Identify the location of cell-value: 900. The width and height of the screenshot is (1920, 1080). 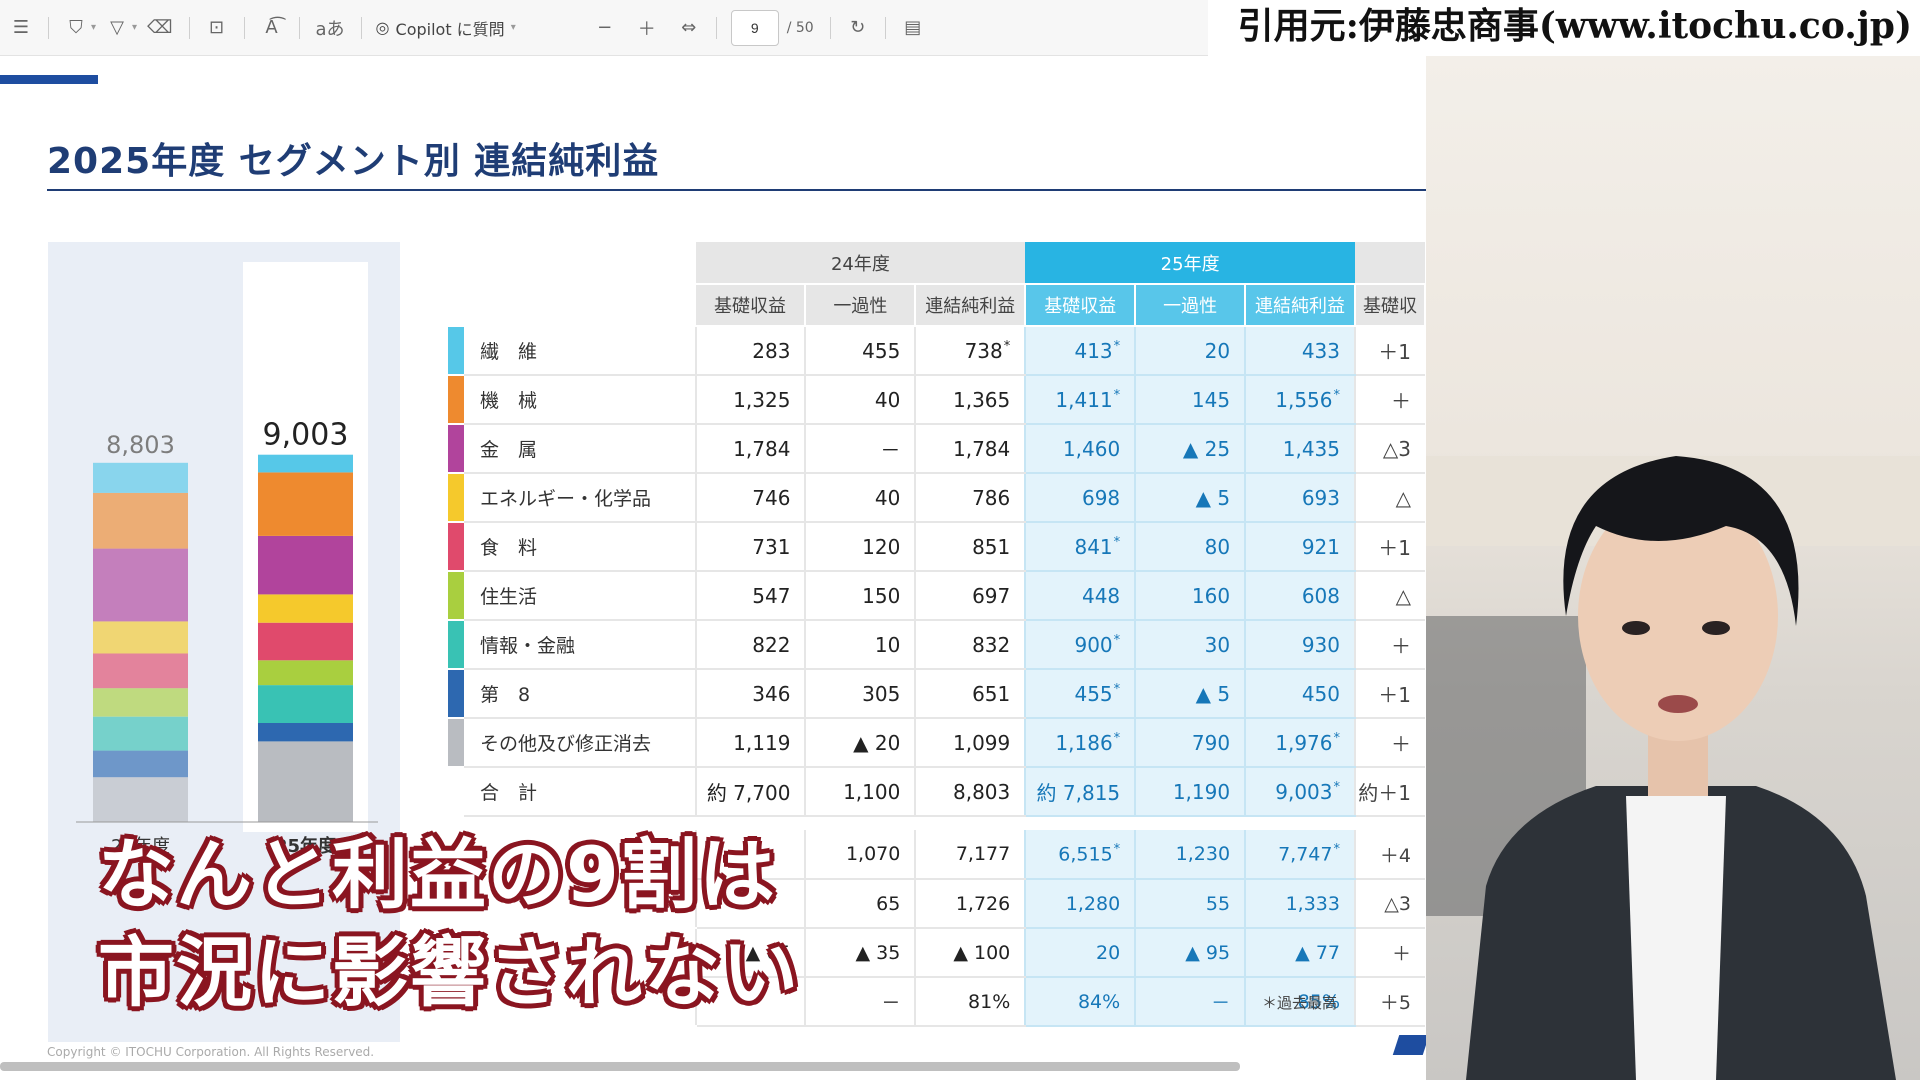
(1093, 644).